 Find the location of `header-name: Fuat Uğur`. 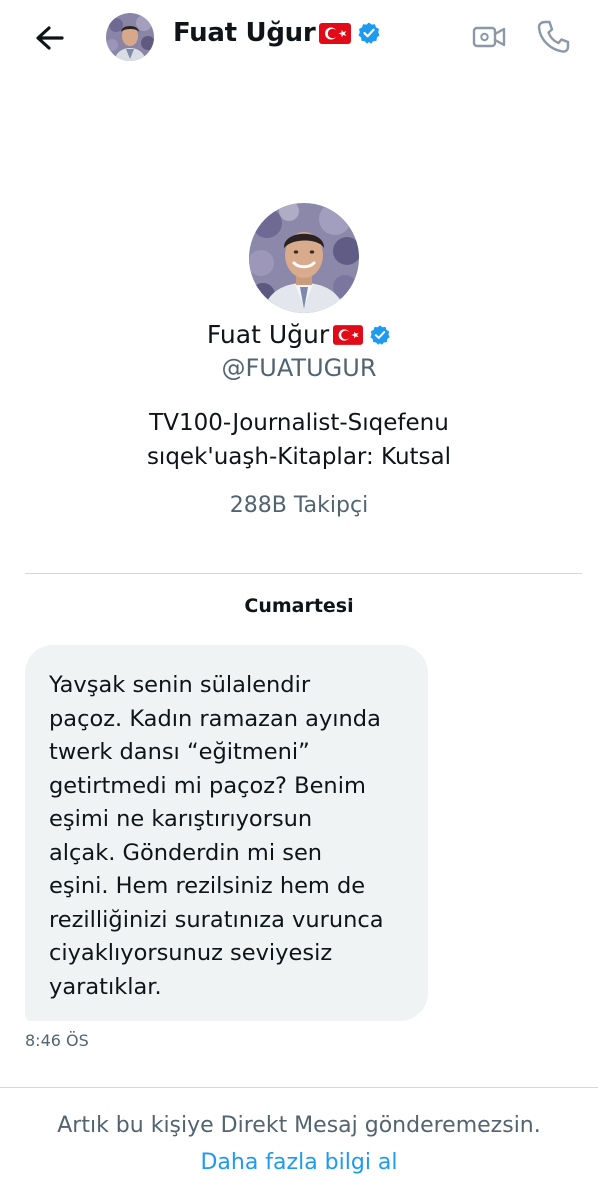

header-name: Fuat Uğur is located at coordinates (277, 33).